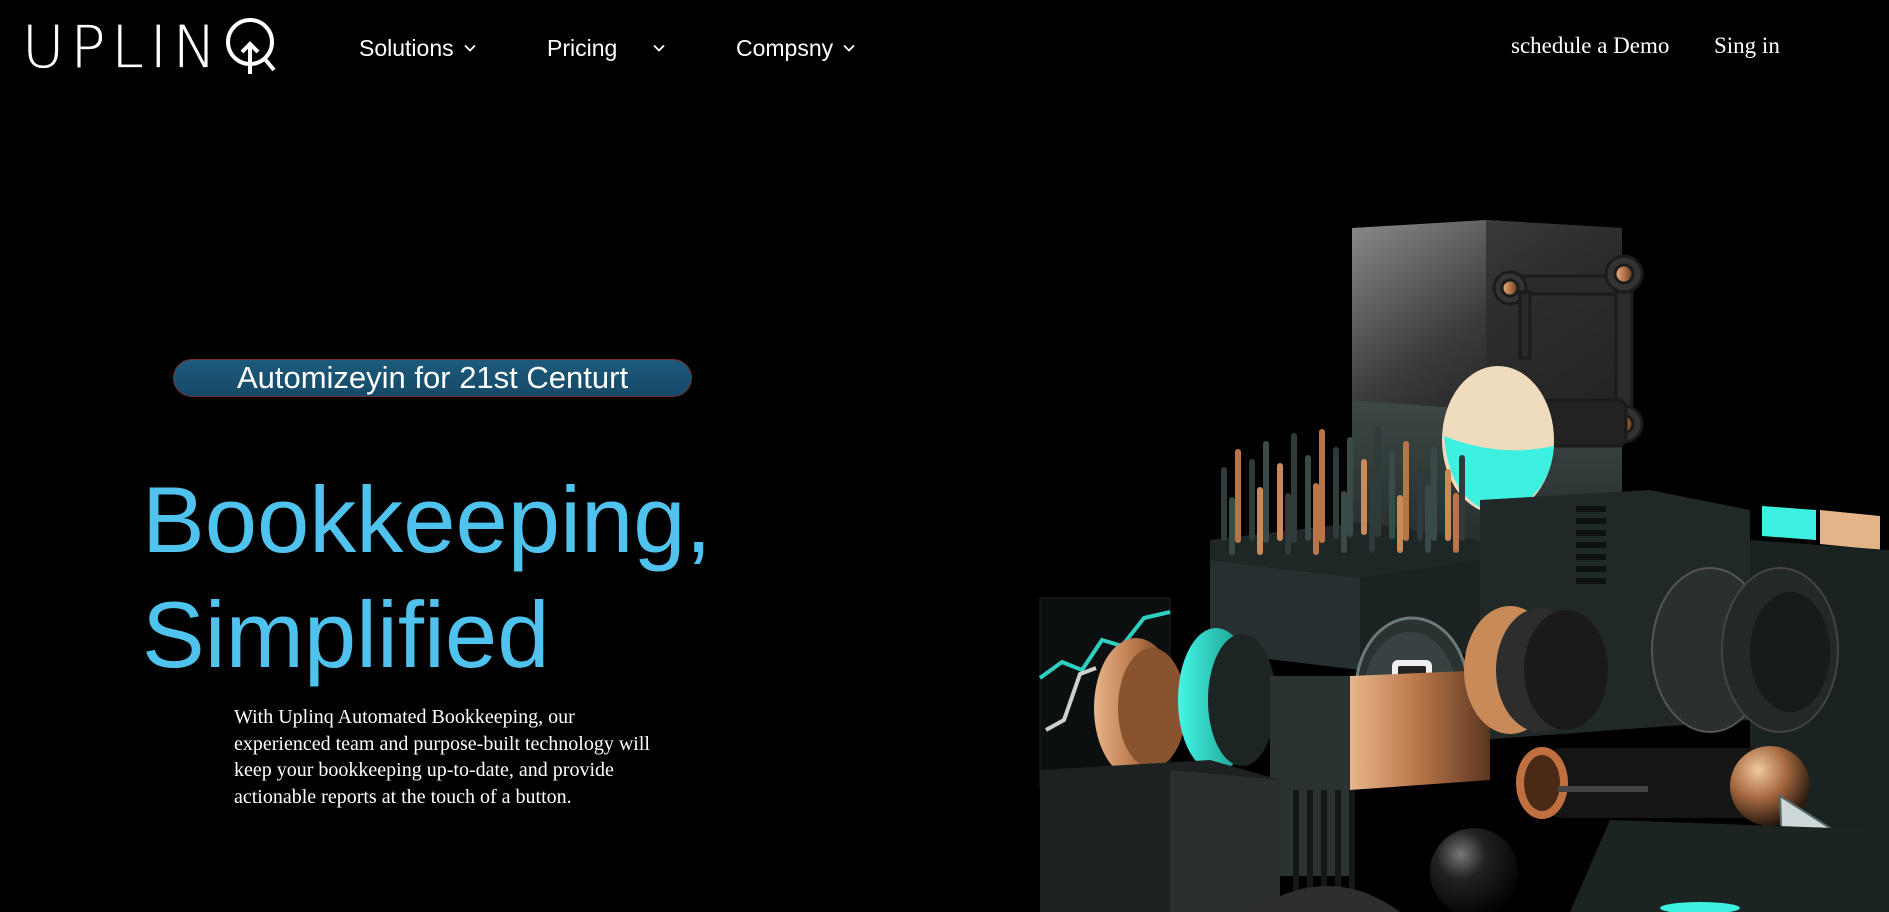 The height and width of the screenshot is (912, 1889). Describe the element at coordinates (785, 47) in the screenshot. I see `nav-item-label: Compsny` at that location.